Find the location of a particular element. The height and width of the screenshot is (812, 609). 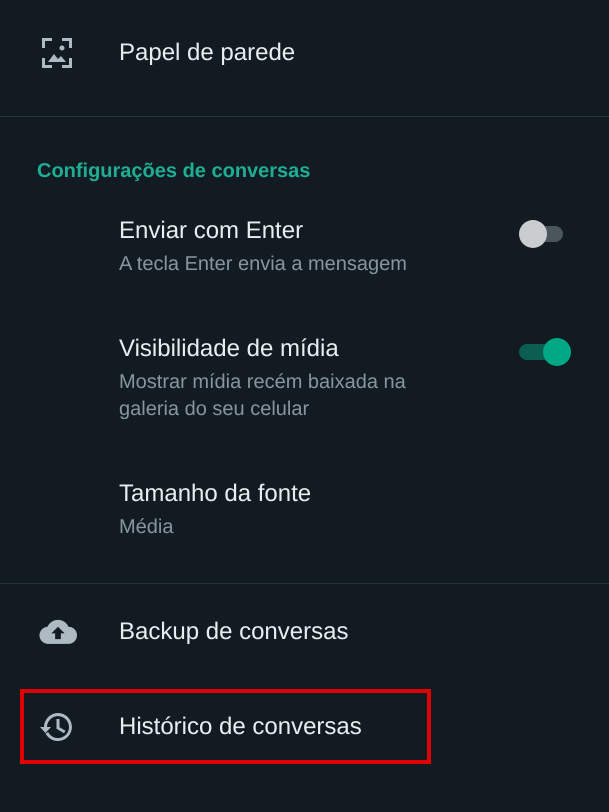

setting-title: Visibilidade de mídia is located at coordinates (299, 349).